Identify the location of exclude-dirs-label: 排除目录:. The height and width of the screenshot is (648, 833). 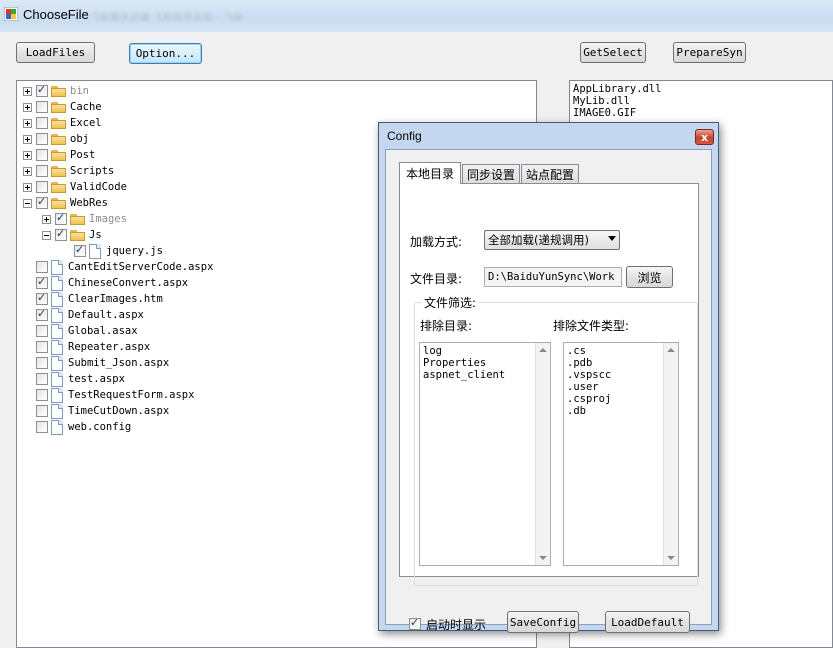
(446, 326).